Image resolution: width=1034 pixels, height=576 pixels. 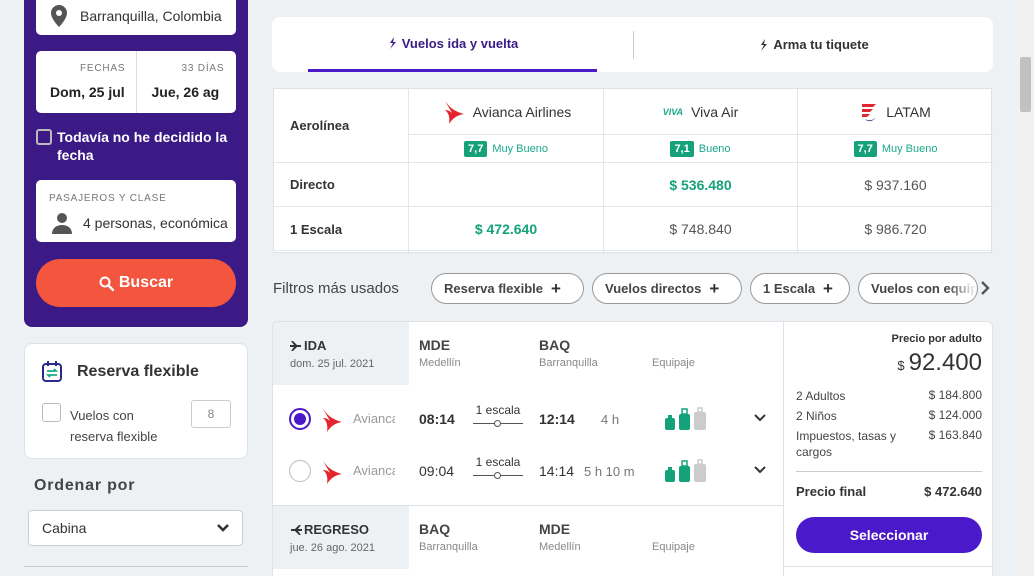 I want to click on plane-right-icon, so click(x=295, y=345).